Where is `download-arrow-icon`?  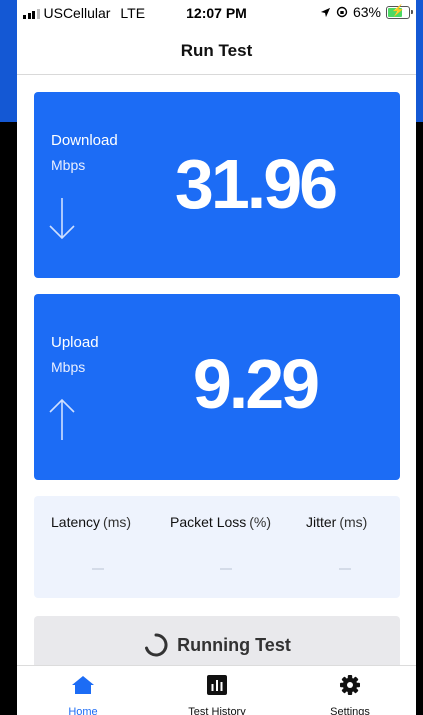
download-arrow-icon is located at coordinates (62, 219).